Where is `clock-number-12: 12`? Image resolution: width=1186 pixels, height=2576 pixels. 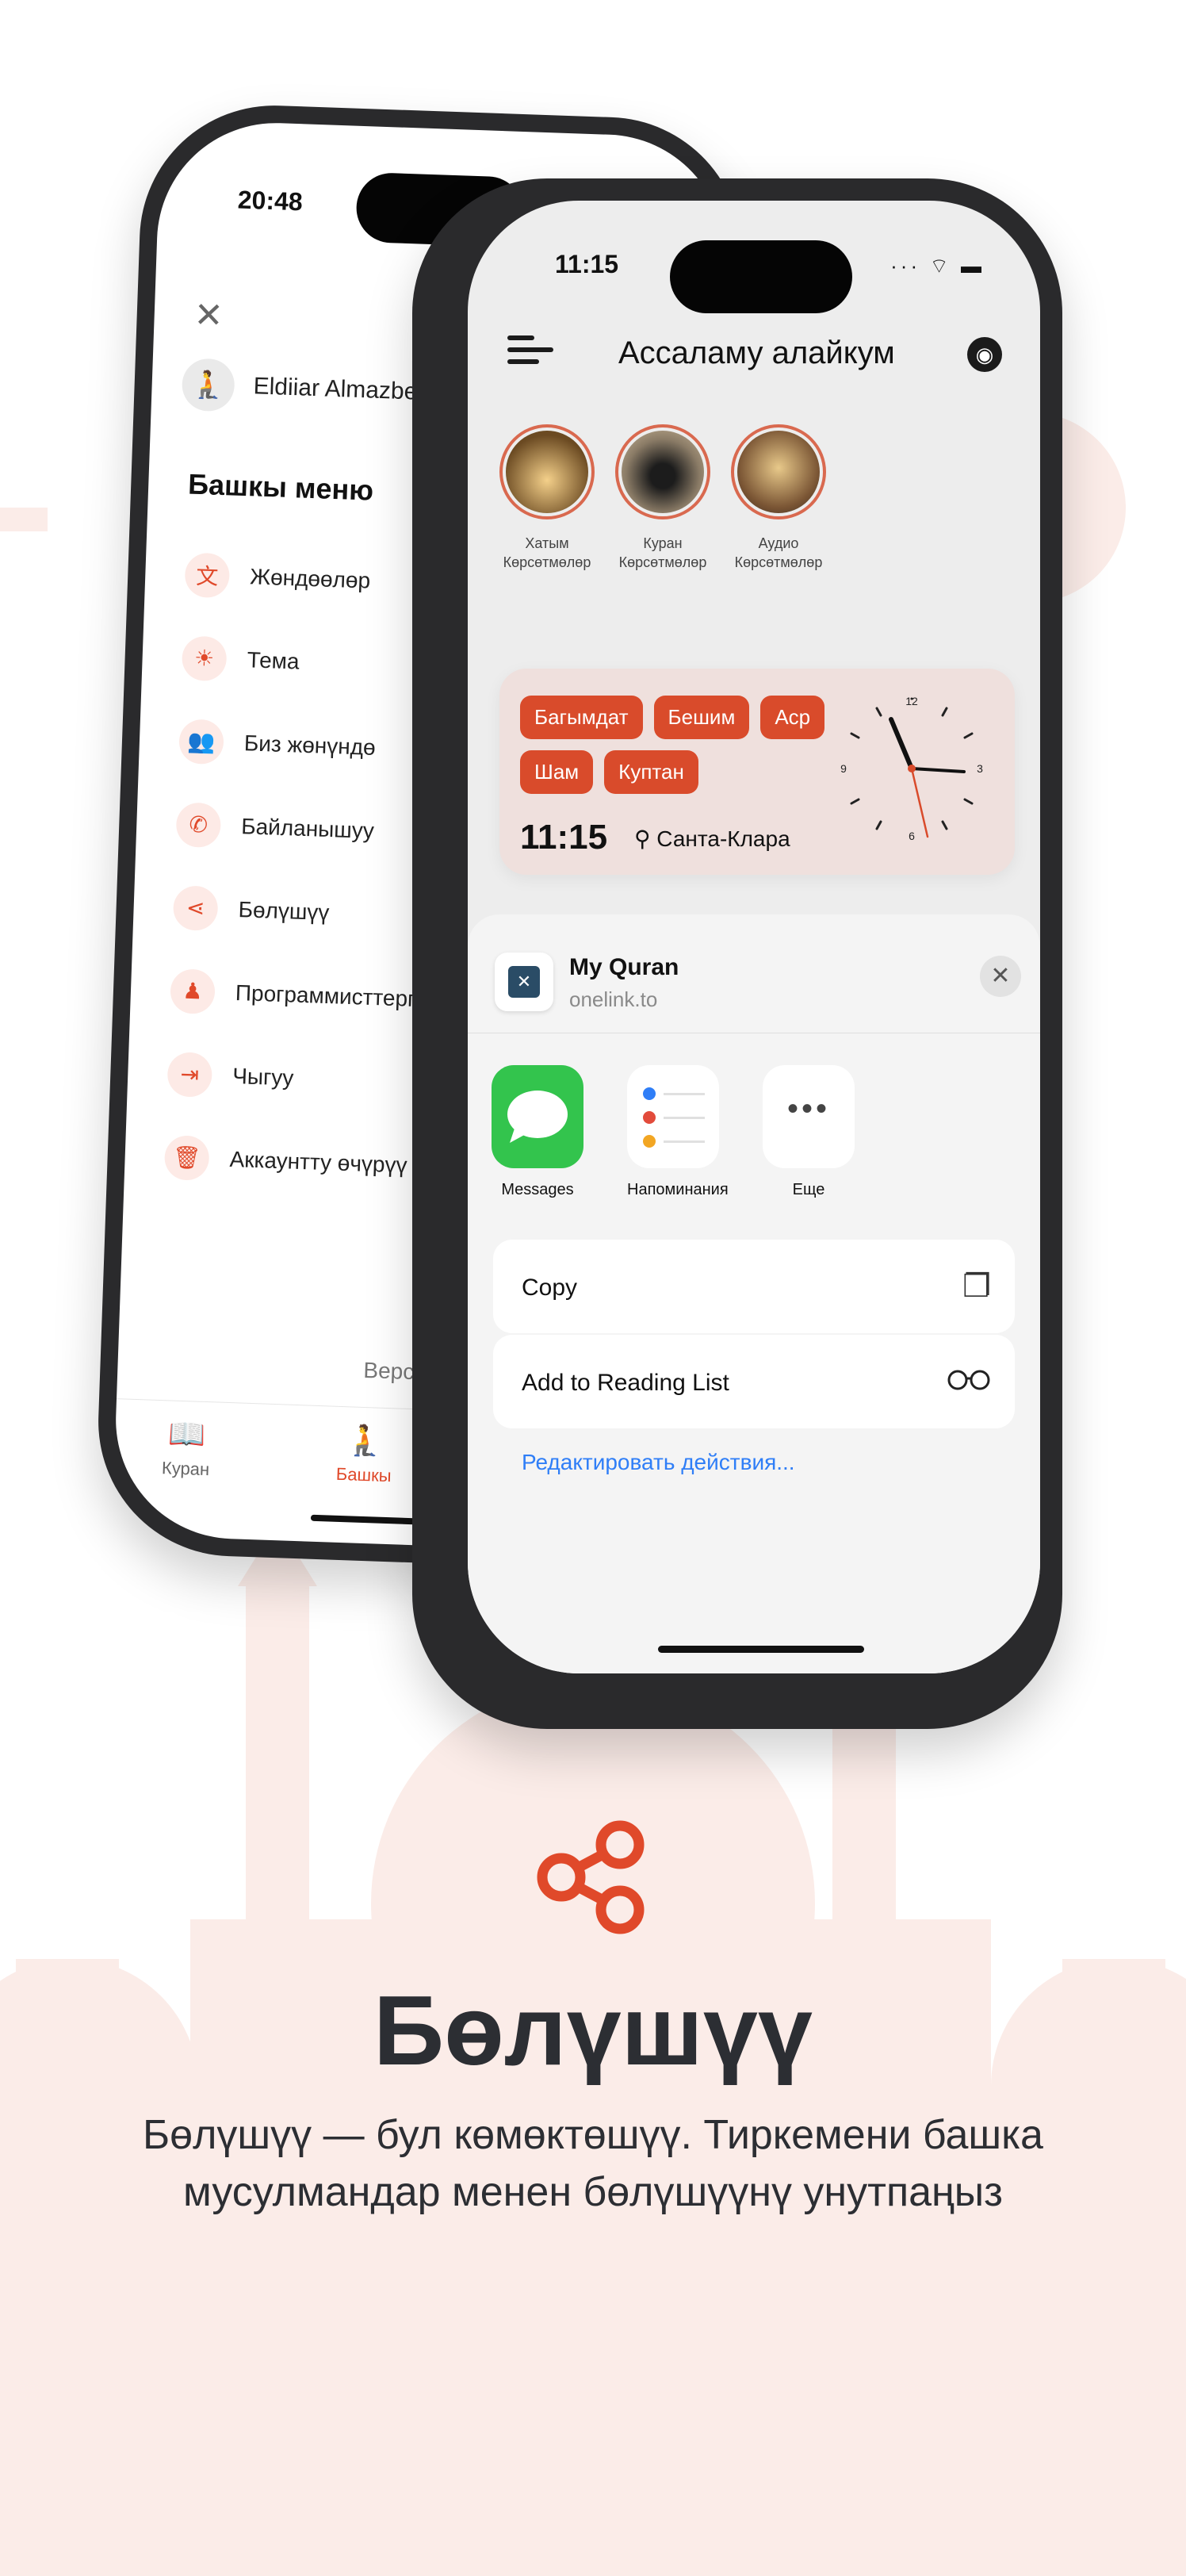 clock-number-12: 12 is located at coordinates (911, 701).